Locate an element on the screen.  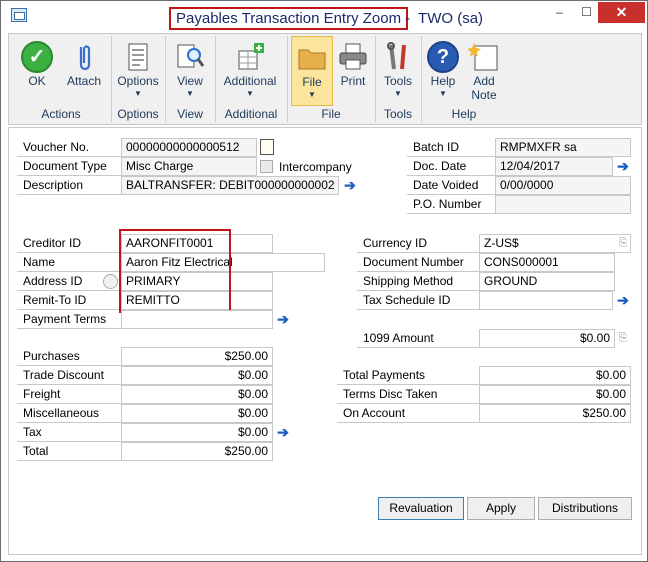
add-note-button: Add Note is located at coordinates (484, 70).